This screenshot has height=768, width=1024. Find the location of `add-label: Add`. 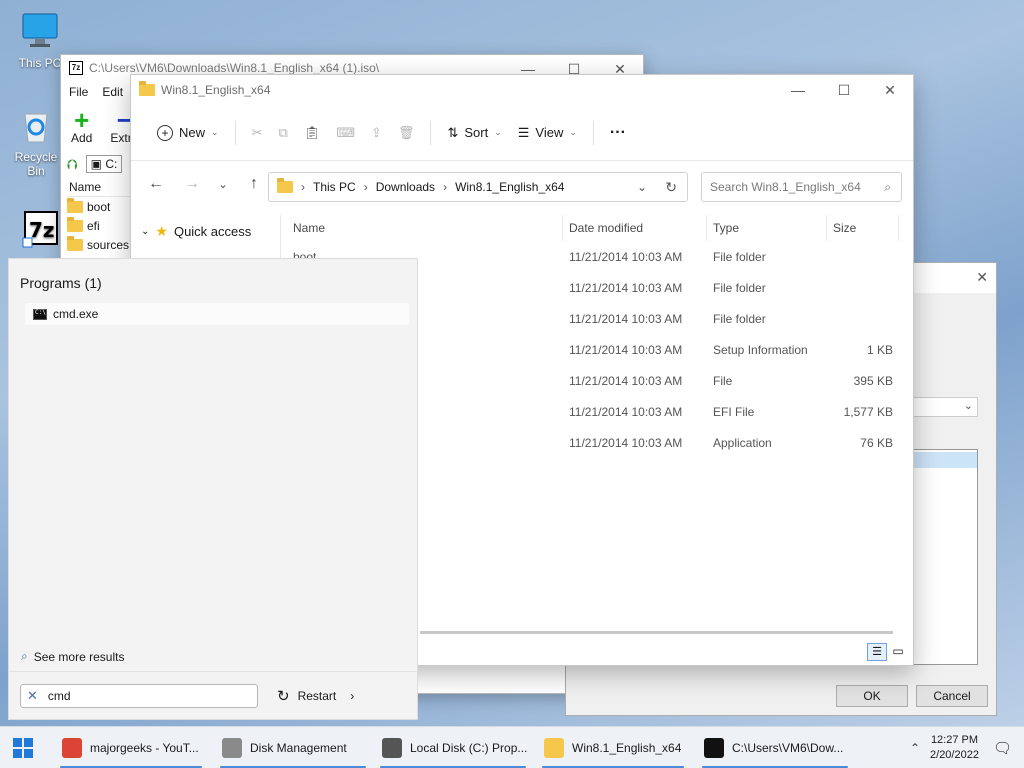

add-label: Add is located at coordinates (82, 138).